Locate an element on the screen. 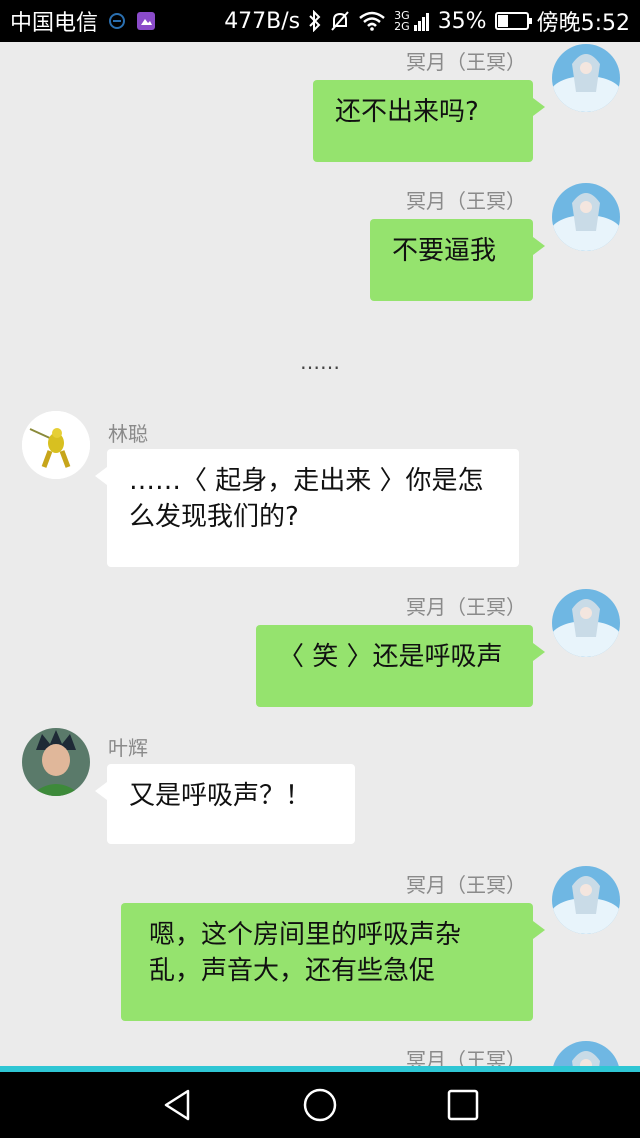 This screenshot has width=640, height=1138. back-icon is located at coordinates (178, 1105).